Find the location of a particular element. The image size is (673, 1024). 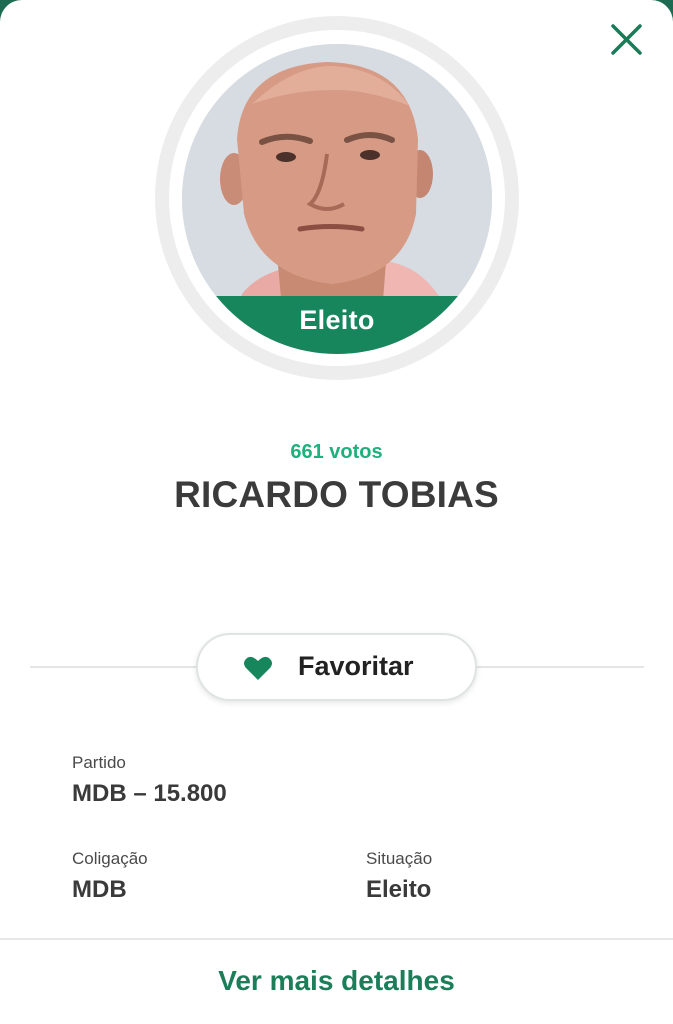

situation-value: Eleito is located at coordinates (399, 889).